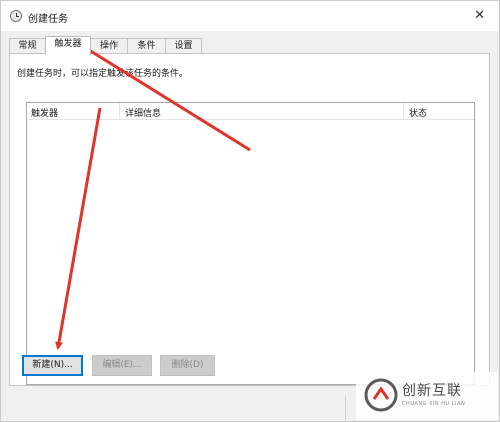 The height and width of the screenshot is (422, 500). What do you see at coordinates (143, 112) in the screenshot?
I see `column-details: 详细信息` at bounding box center [143, 112].